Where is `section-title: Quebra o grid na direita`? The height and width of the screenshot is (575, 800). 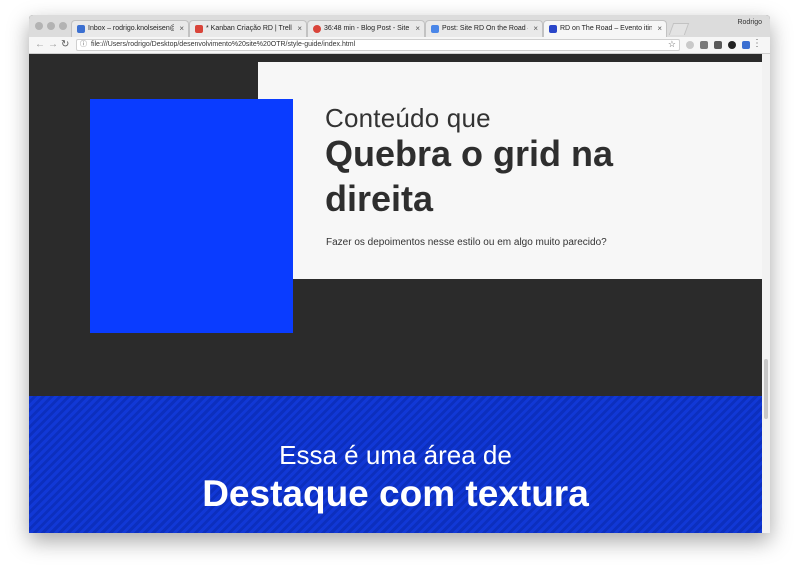
section-title: Quebra o grid na direita is located at coordinates (469, 176).